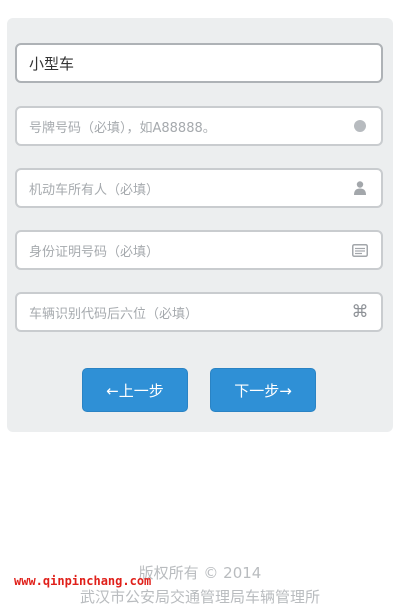  What do you see at coordinates (135, 390) in the screenshot?
I see `prev-button: ←上一步` at bounding box center [135, 390].